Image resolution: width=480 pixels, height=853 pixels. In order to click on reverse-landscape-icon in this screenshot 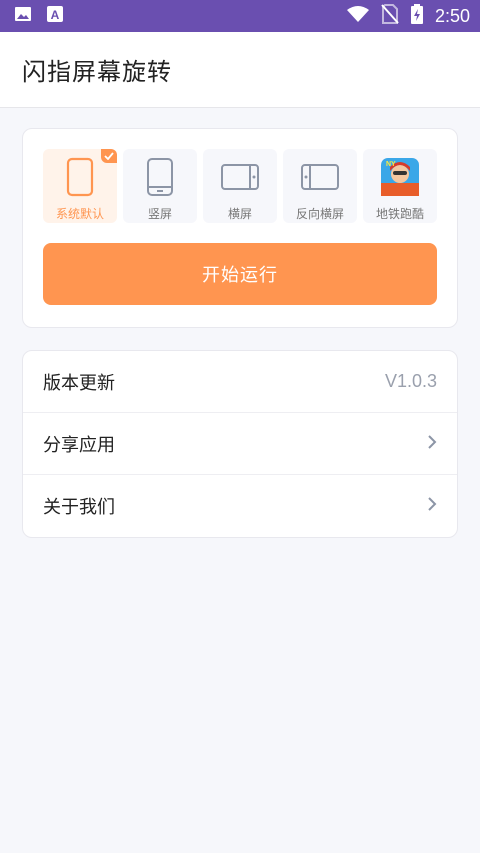, I will do `click(320, 177)`.